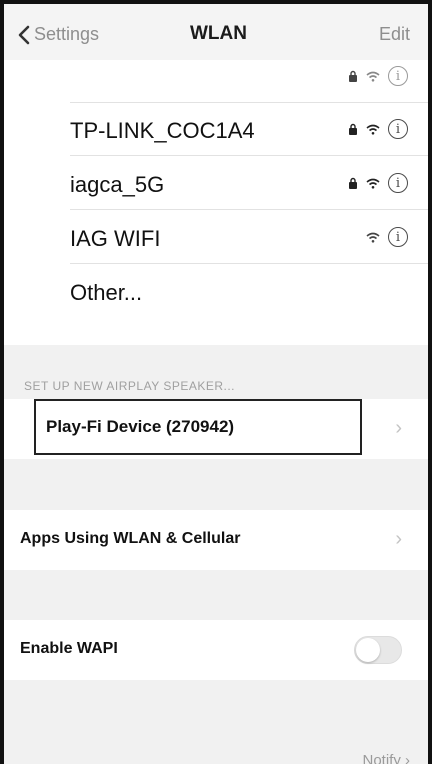 The width and height of the screenshot is (432, 764). What do you see at coordinates (117, 184) in the screenshot?
I see `network-name: iagca_5G` at bounding box center [117, 184].